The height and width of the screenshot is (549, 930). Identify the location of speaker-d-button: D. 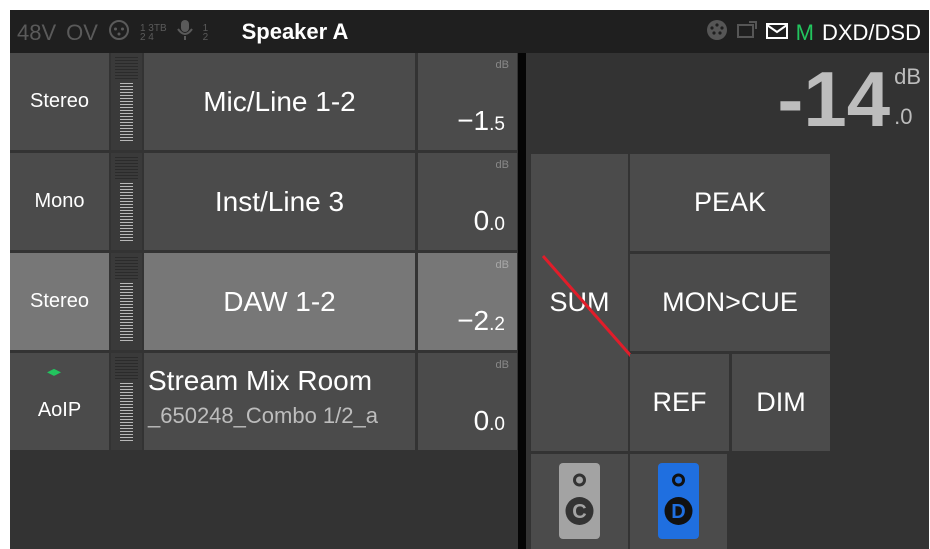
(678, 501).